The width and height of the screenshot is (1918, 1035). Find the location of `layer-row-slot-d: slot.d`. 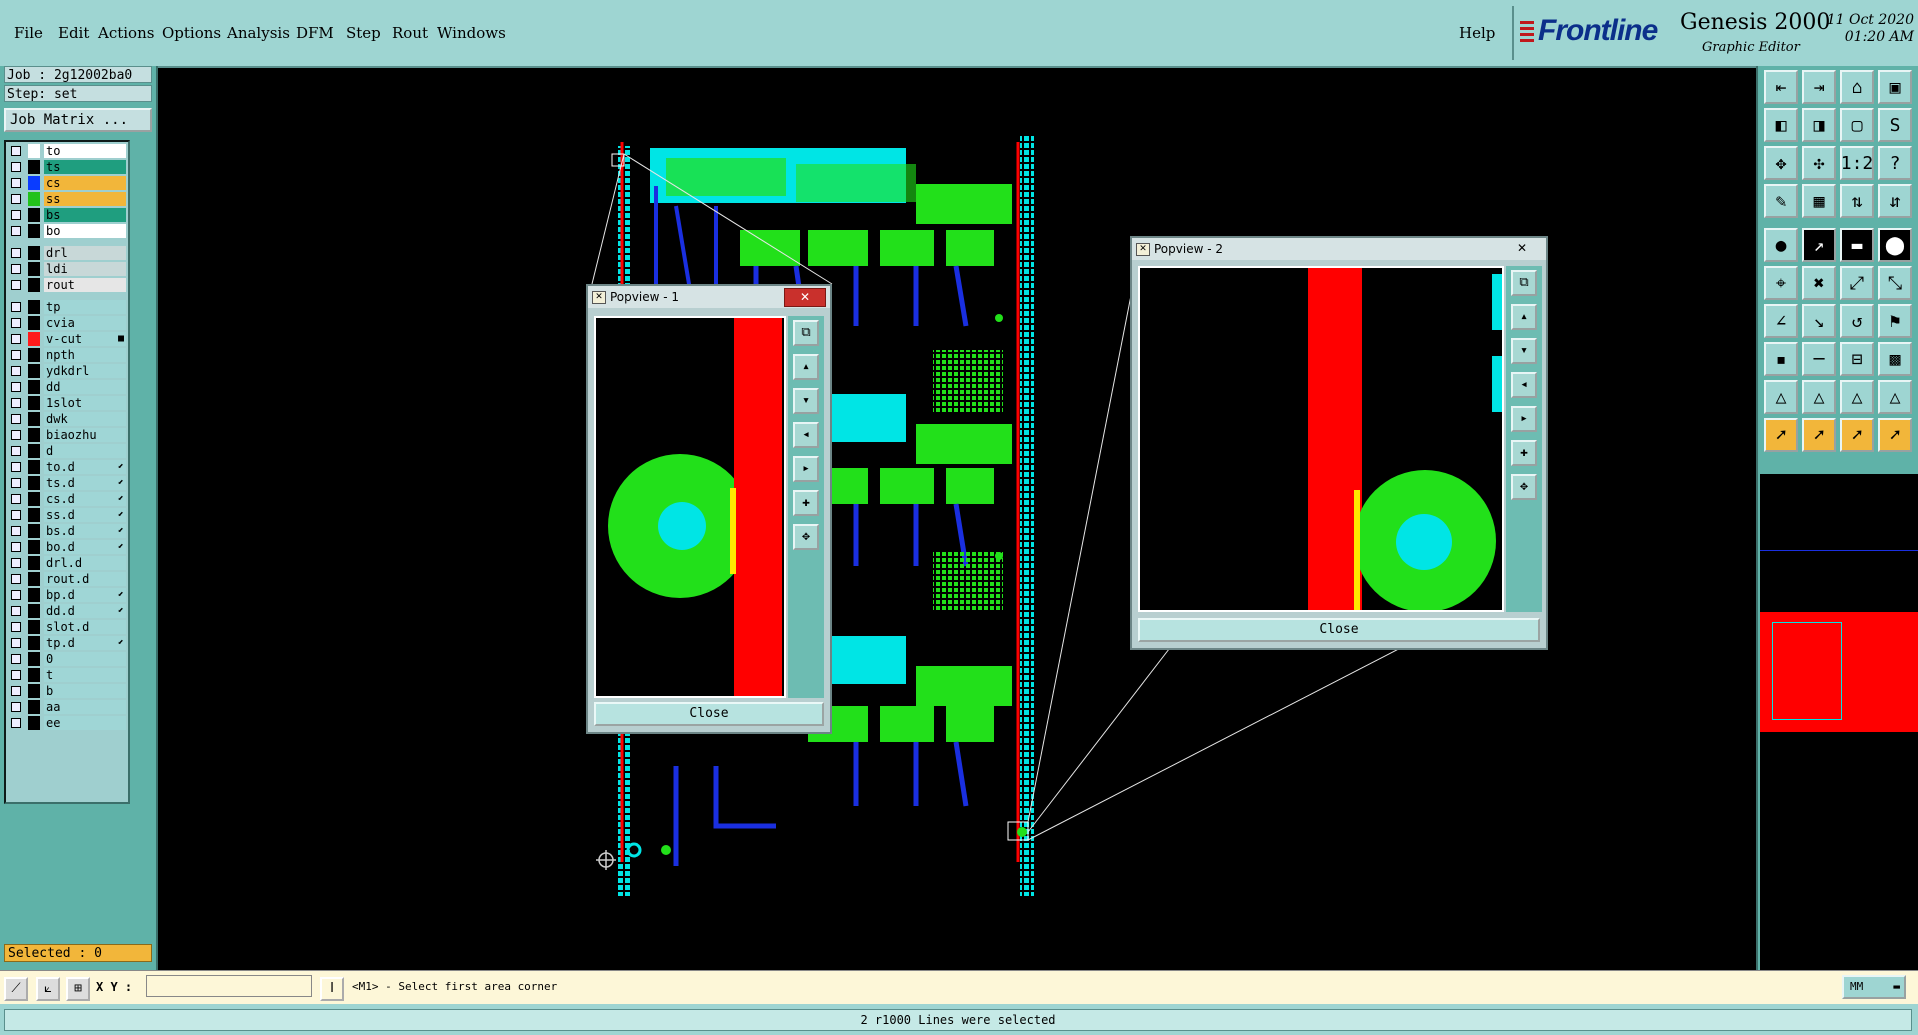

layer-row-slot-d: slot.d is located at coordinates (67, 627).